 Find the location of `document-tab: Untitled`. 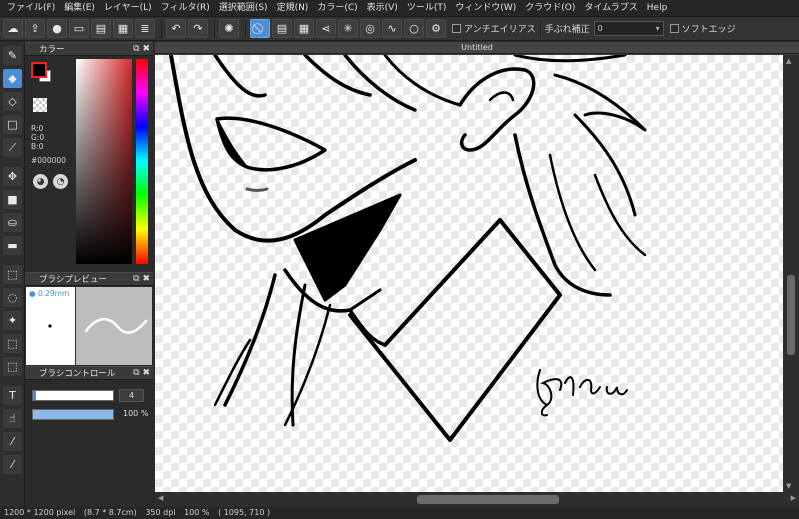

document-tab: Untitled is located at coordinates (477, 48).